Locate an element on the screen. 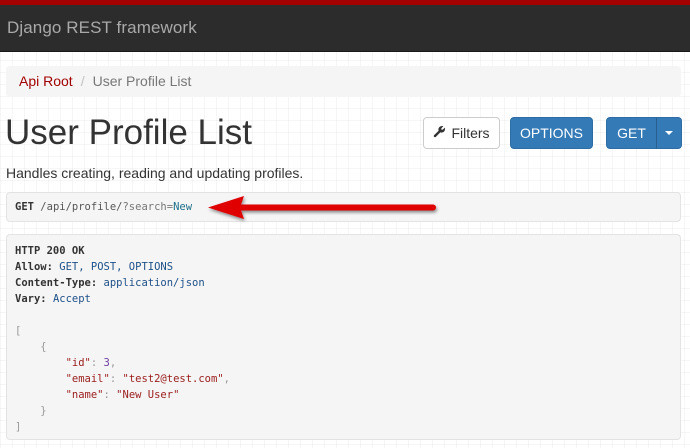 The height and width of the screenshot is (448, 690). json-close-brace-line: } is located at coordinates (343, 411).